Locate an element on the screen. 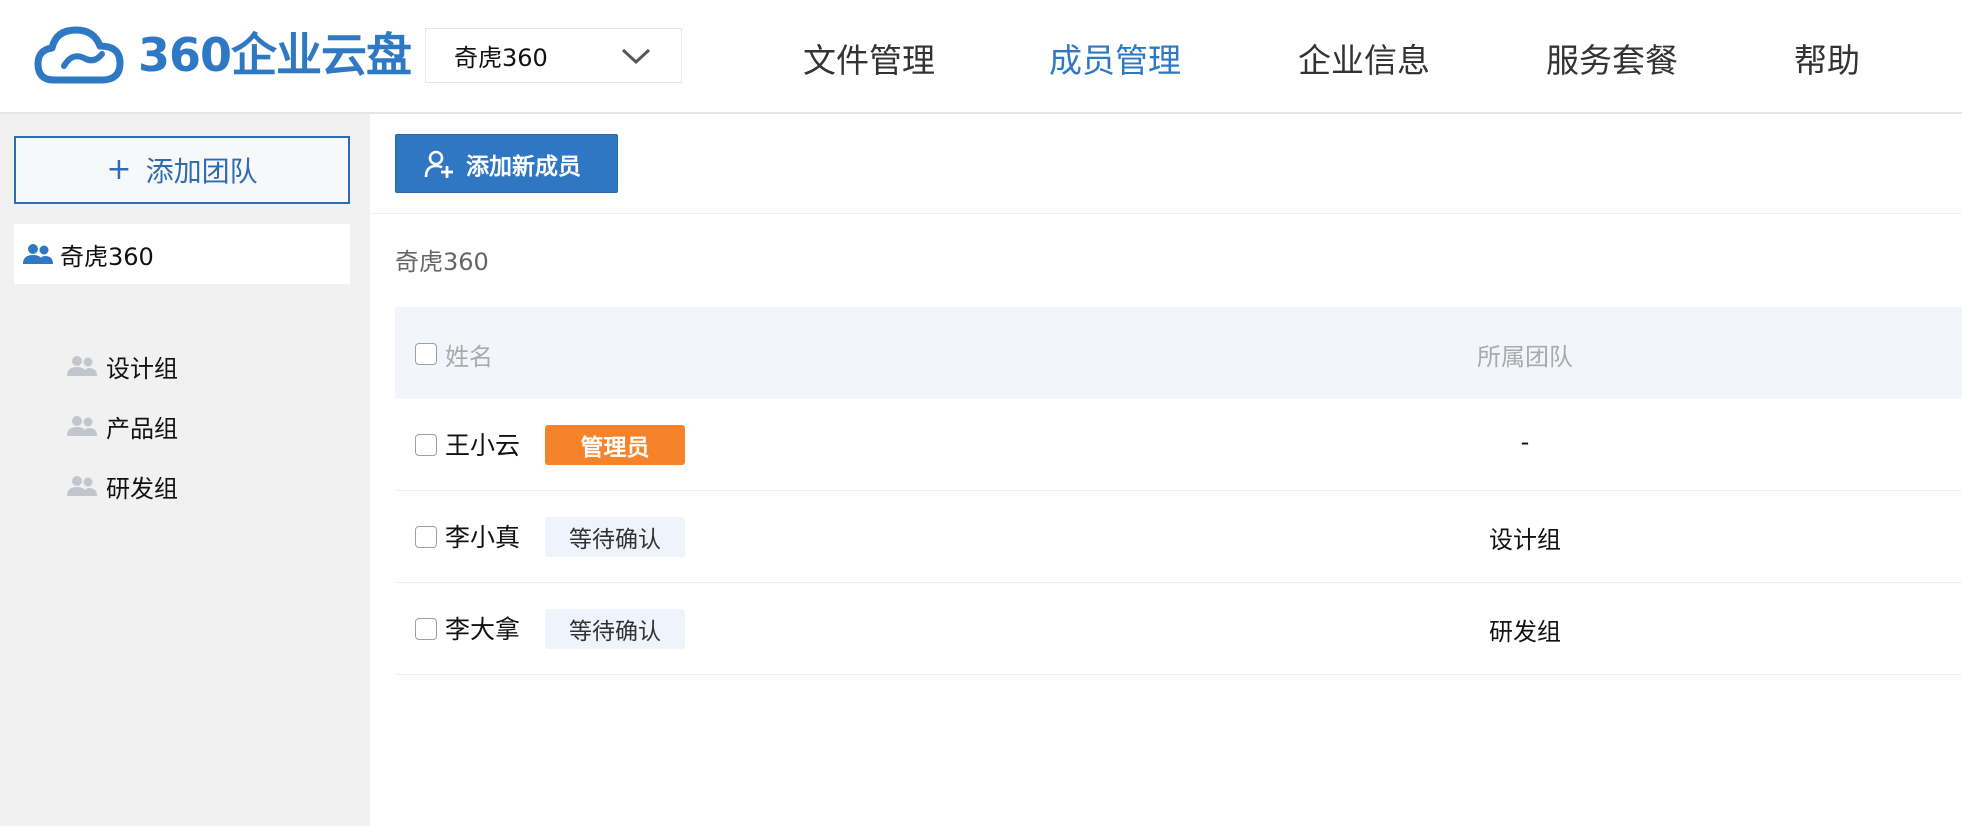  member-team: 设计组 is located at coordinates (1525, 540).